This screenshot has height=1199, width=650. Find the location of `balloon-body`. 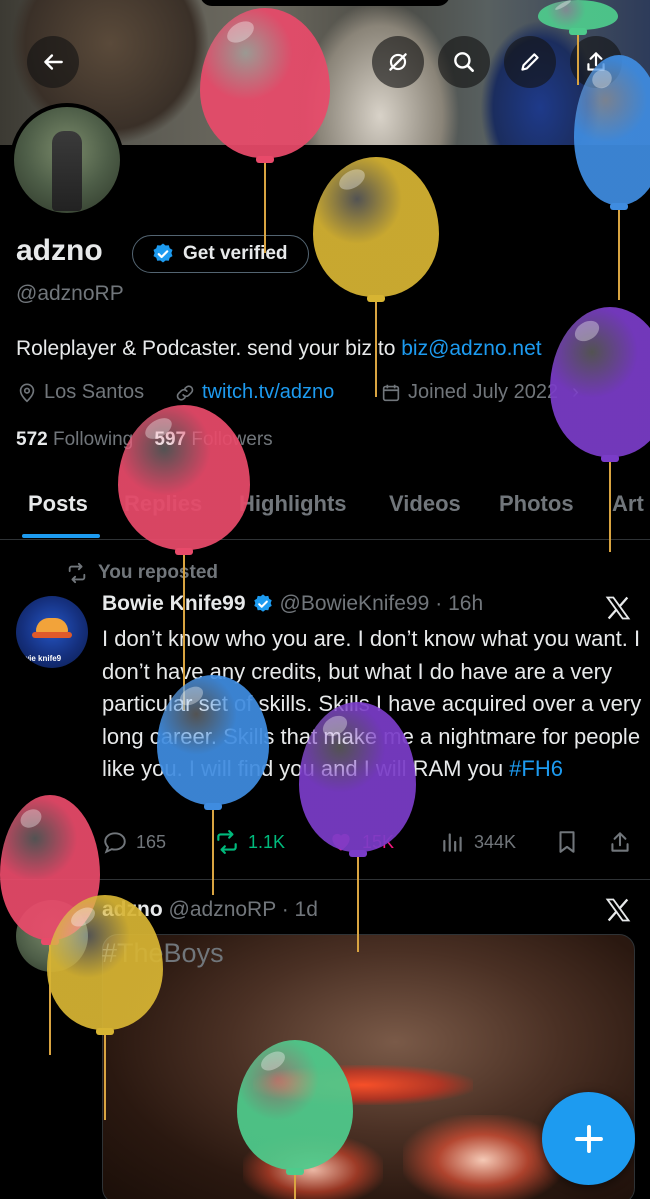

balloon-body is located at coordinates (376, 227).